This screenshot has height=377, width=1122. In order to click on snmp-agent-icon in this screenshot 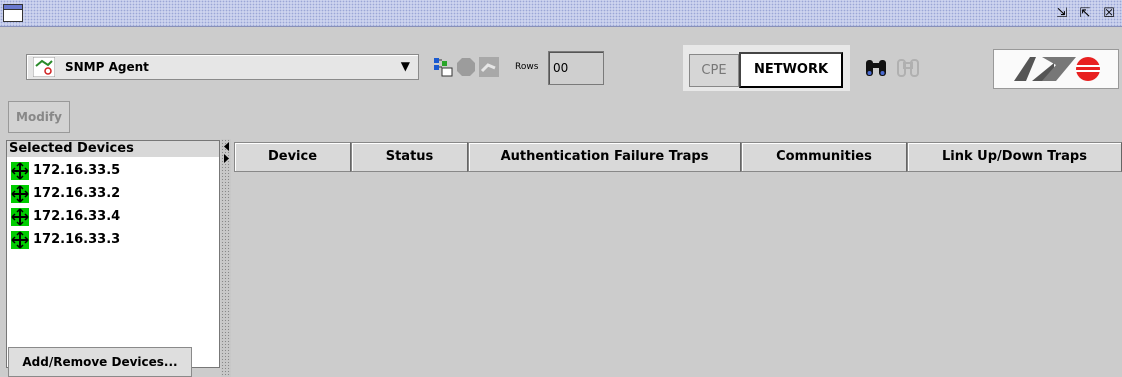, I will do `click(44, 67)`.